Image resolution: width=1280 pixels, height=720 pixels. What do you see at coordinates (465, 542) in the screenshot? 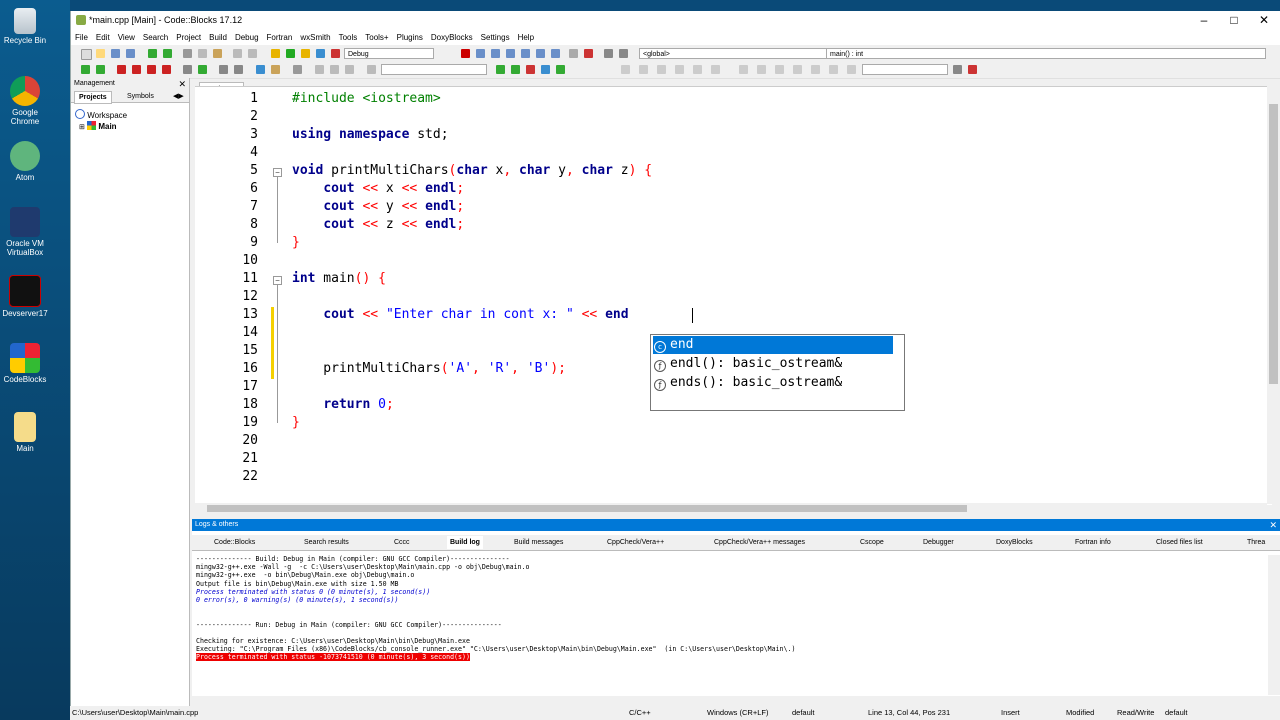
I see `tab-build-log: Build log` at bounding box center [465, 542].